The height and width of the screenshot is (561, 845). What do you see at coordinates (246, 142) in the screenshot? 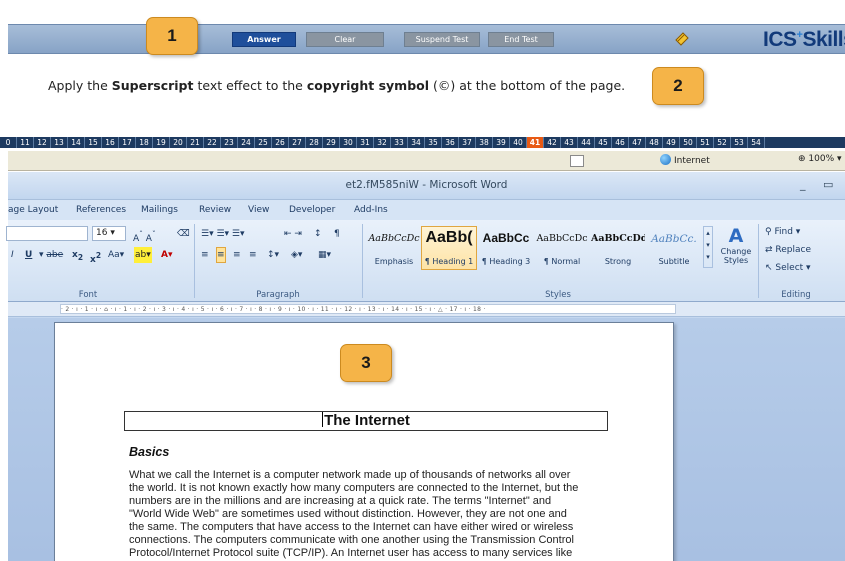
I see `question-number-24: 24` at bounding box center [246, 142].